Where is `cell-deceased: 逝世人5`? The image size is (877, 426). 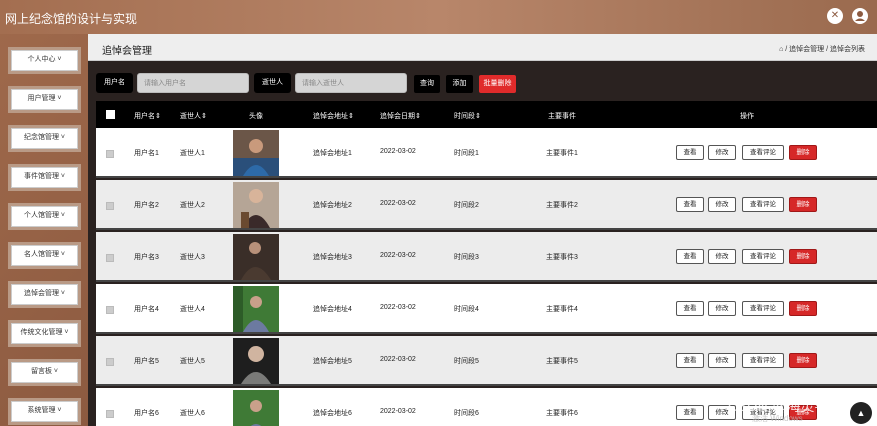
cell-deceased: 逝世人5 is located at coordinates (192, 361).